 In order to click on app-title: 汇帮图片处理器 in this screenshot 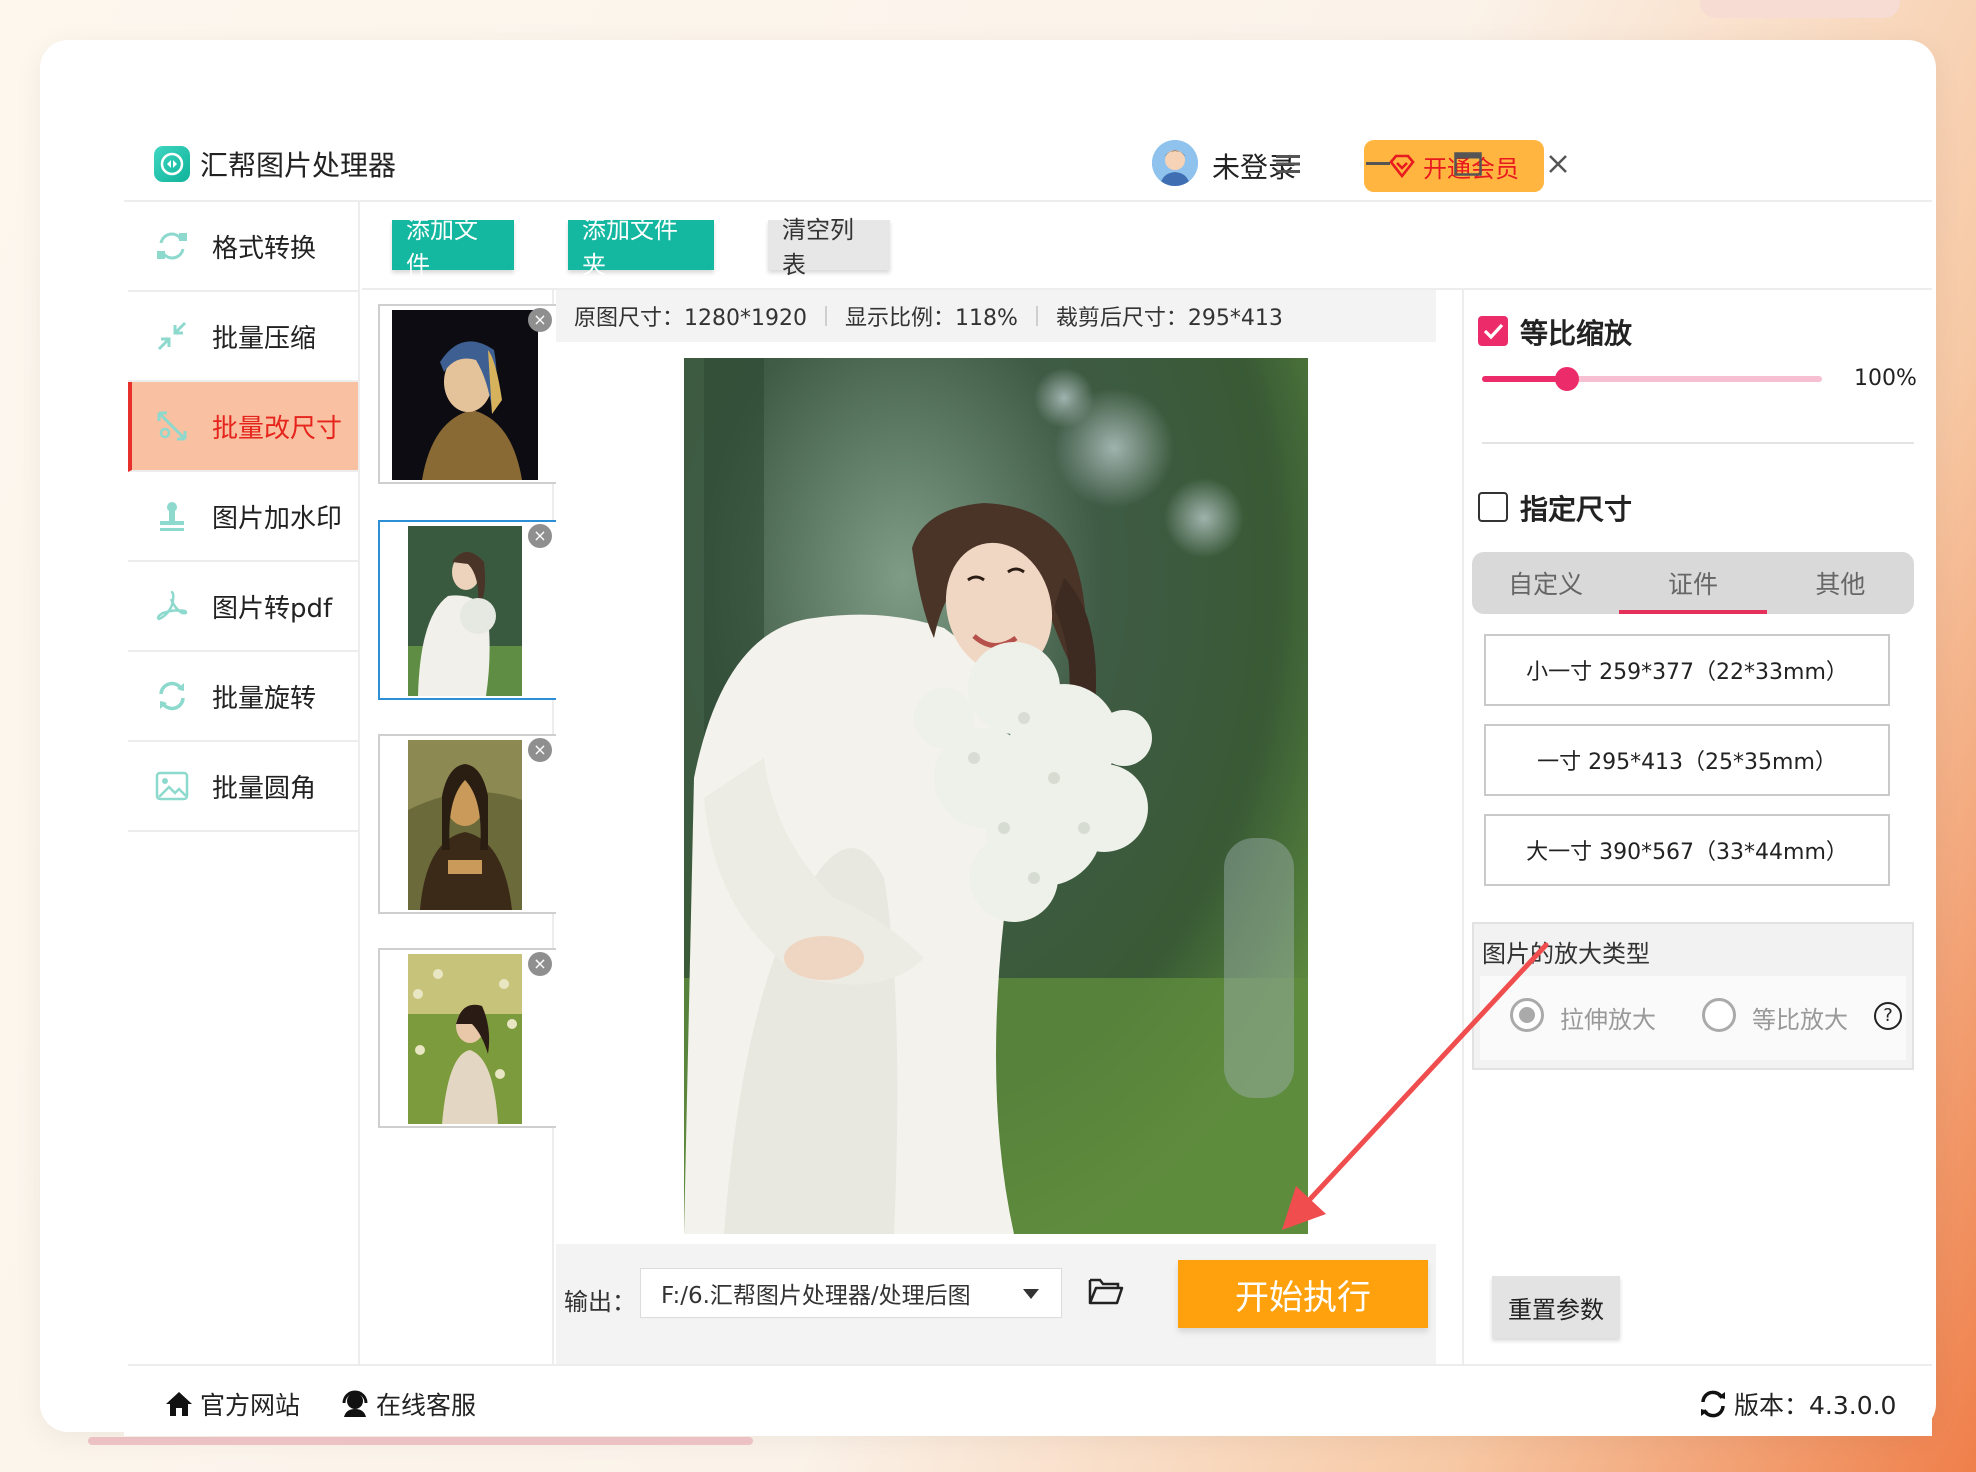, I will do `click(298, 165)`.